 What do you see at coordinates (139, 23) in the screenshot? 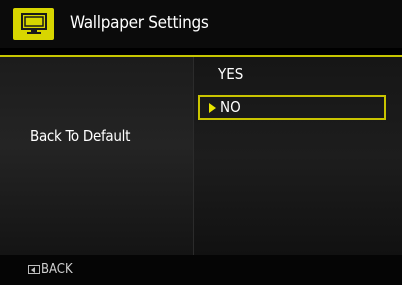
I see `page-title: Wallpaper Settings` at bounding box center [139, 23].